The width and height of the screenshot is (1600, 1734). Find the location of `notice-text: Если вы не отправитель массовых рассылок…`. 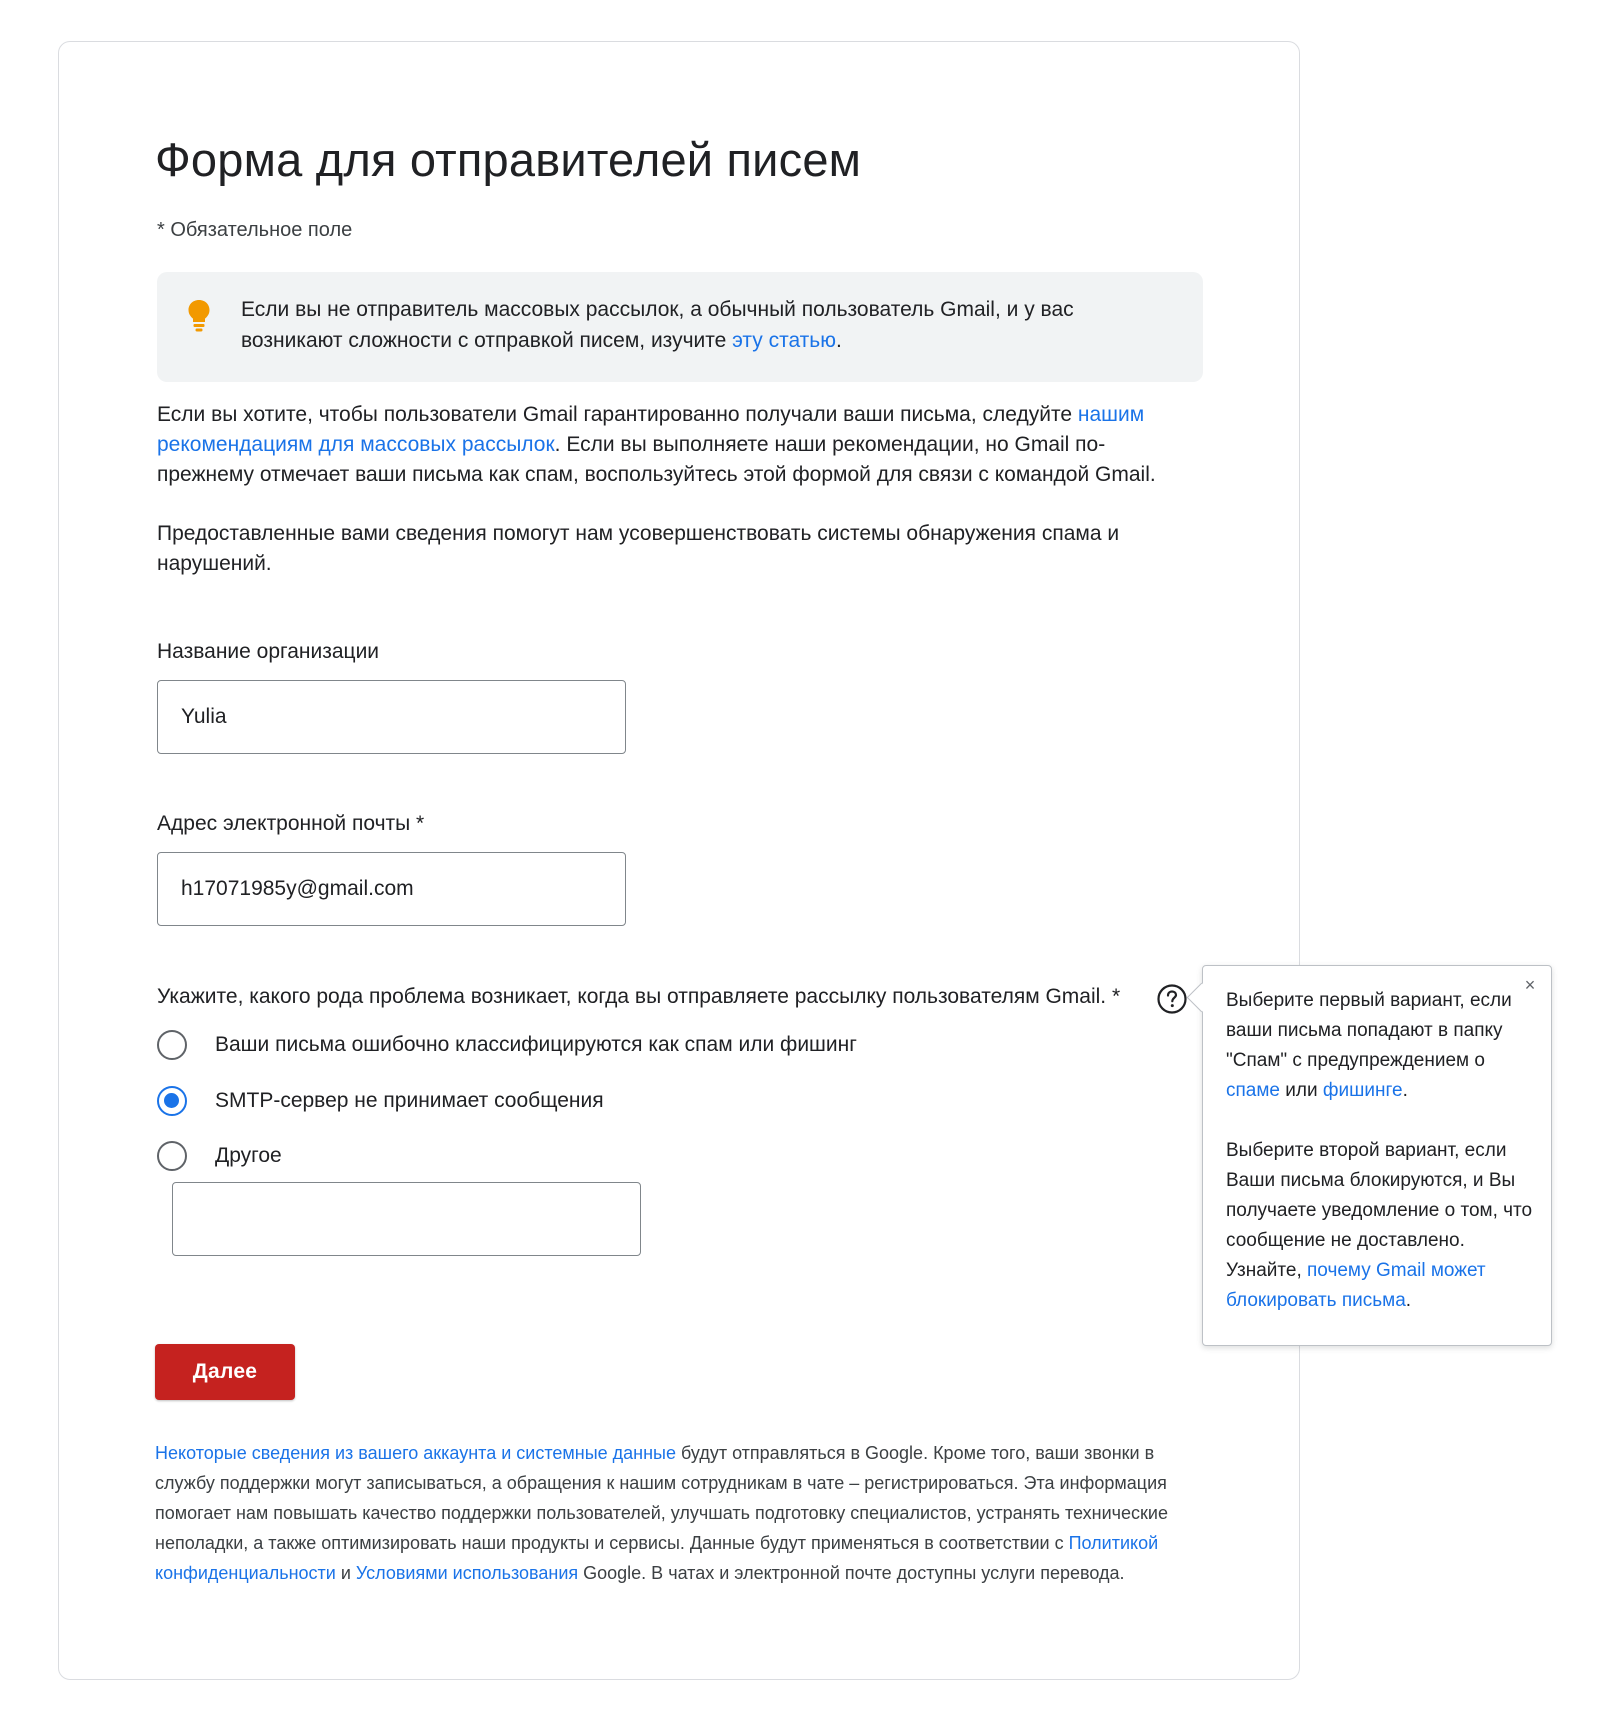

notice-text: Если вы не отправитель массовых рассылок… is located at coordinates (657, 325).